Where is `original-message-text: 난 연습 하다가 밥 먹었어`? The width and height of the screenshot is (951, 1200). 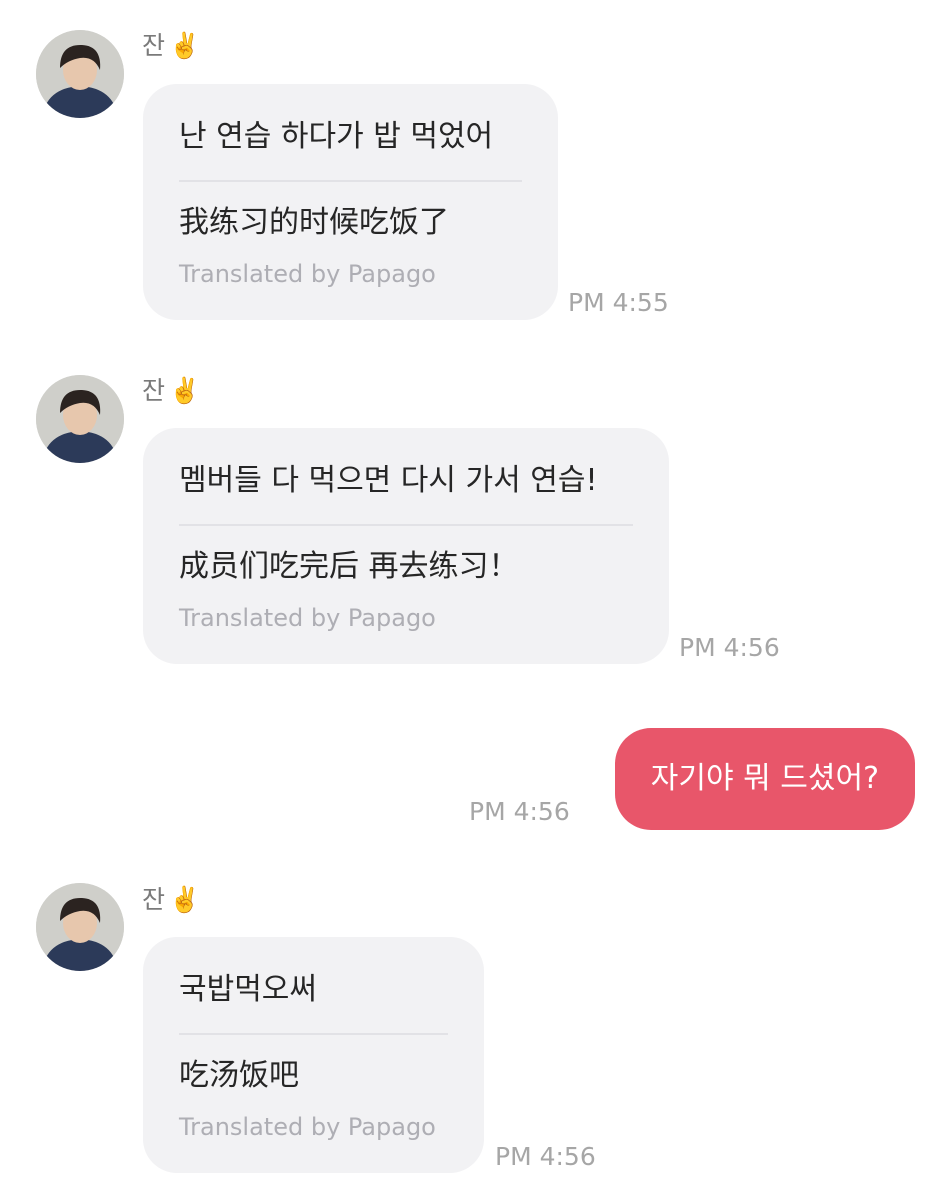 original-message-text: 난 연습 하다가 밥 먹었어 is located at coordinates (336, 136).